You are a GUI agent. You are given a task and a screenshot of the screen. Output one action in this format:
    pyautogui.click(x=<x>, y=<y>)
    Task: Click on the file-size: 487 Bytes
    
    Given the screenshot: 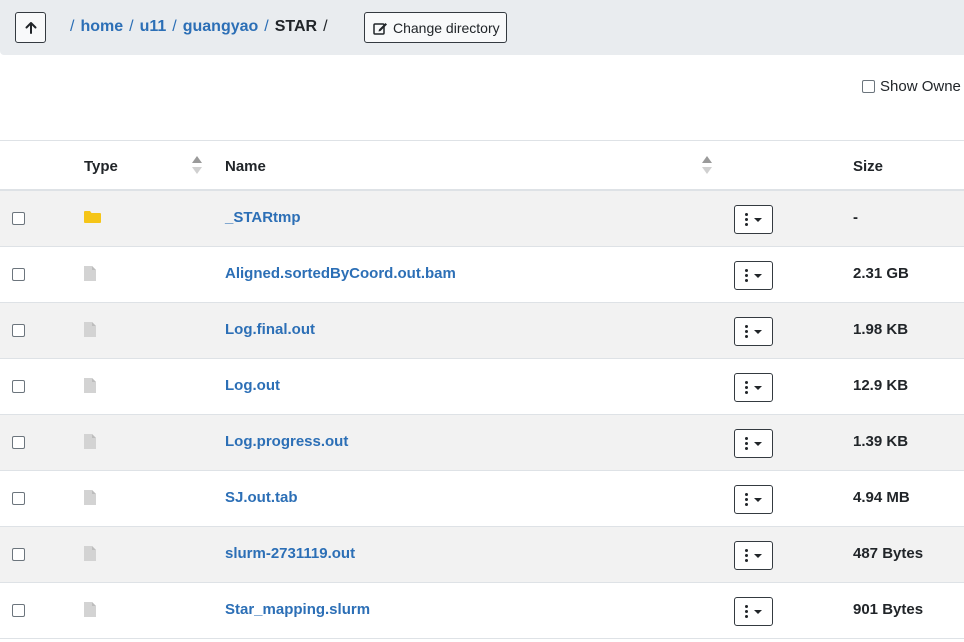 What is the action you would take?
    pyautogui.click(x=888, y=553)
    